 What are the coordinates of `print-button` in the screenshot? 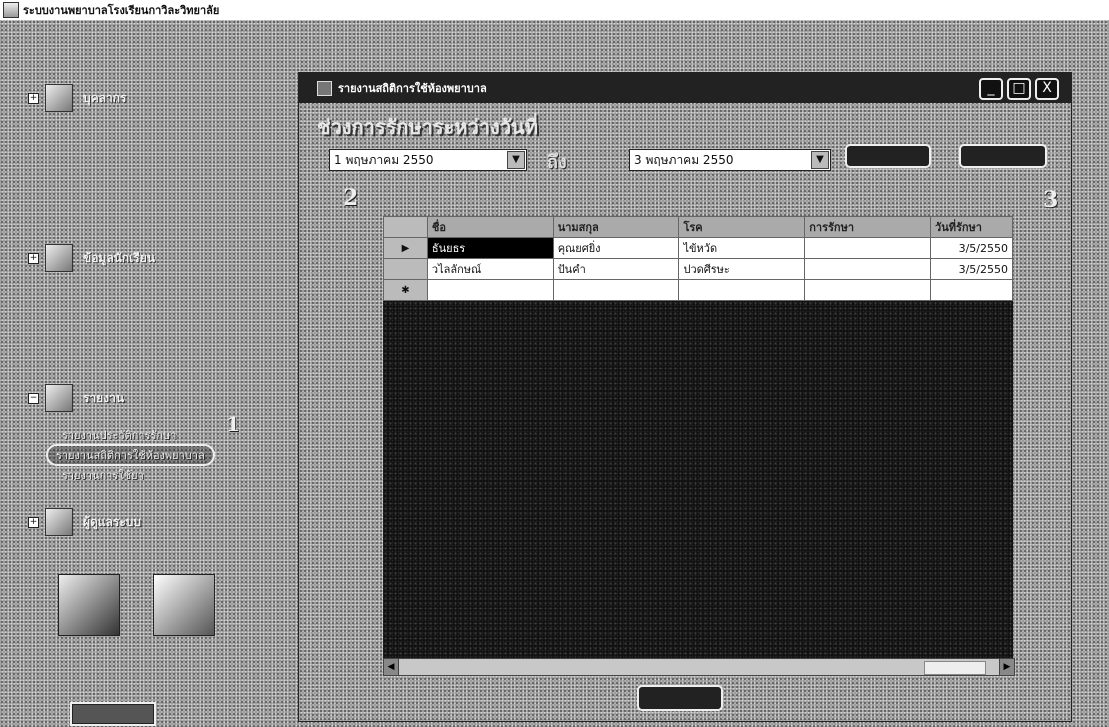 It's located at (1003, 156).